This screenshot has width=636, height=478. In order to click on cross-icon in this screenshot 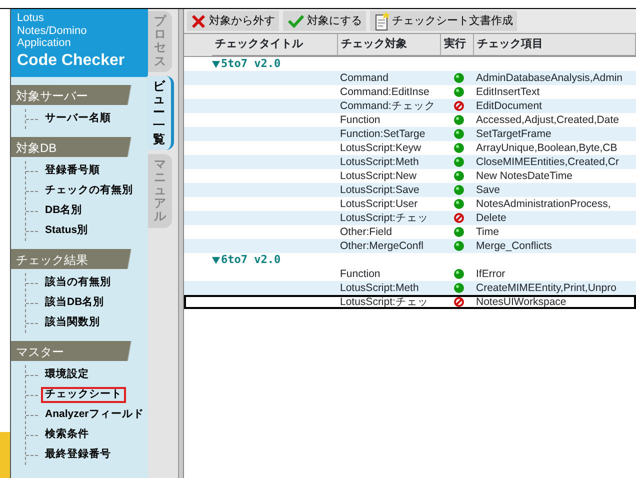, I will do `click(199, 21)`.